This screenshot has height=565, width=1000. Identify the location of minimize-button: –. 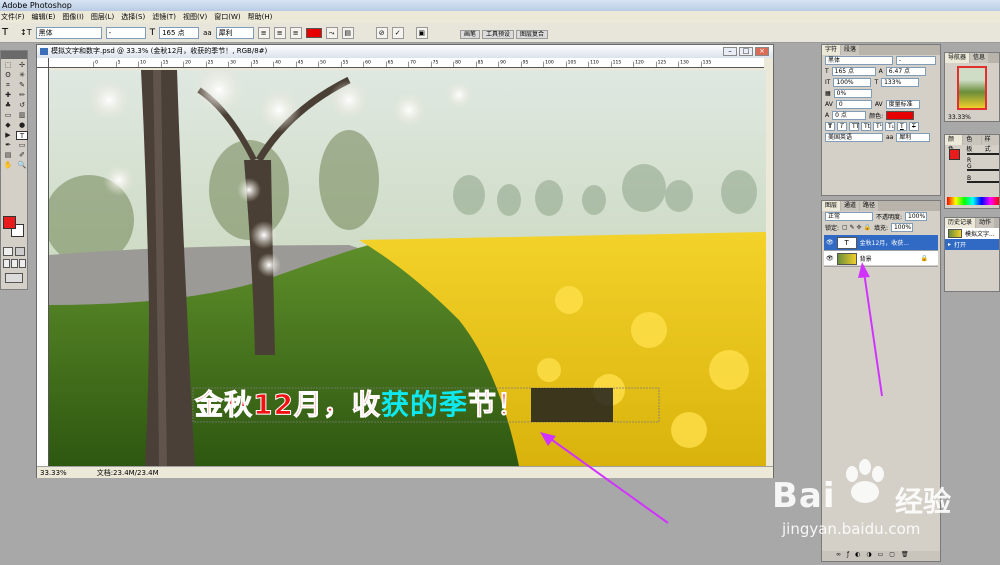
(730, 51).